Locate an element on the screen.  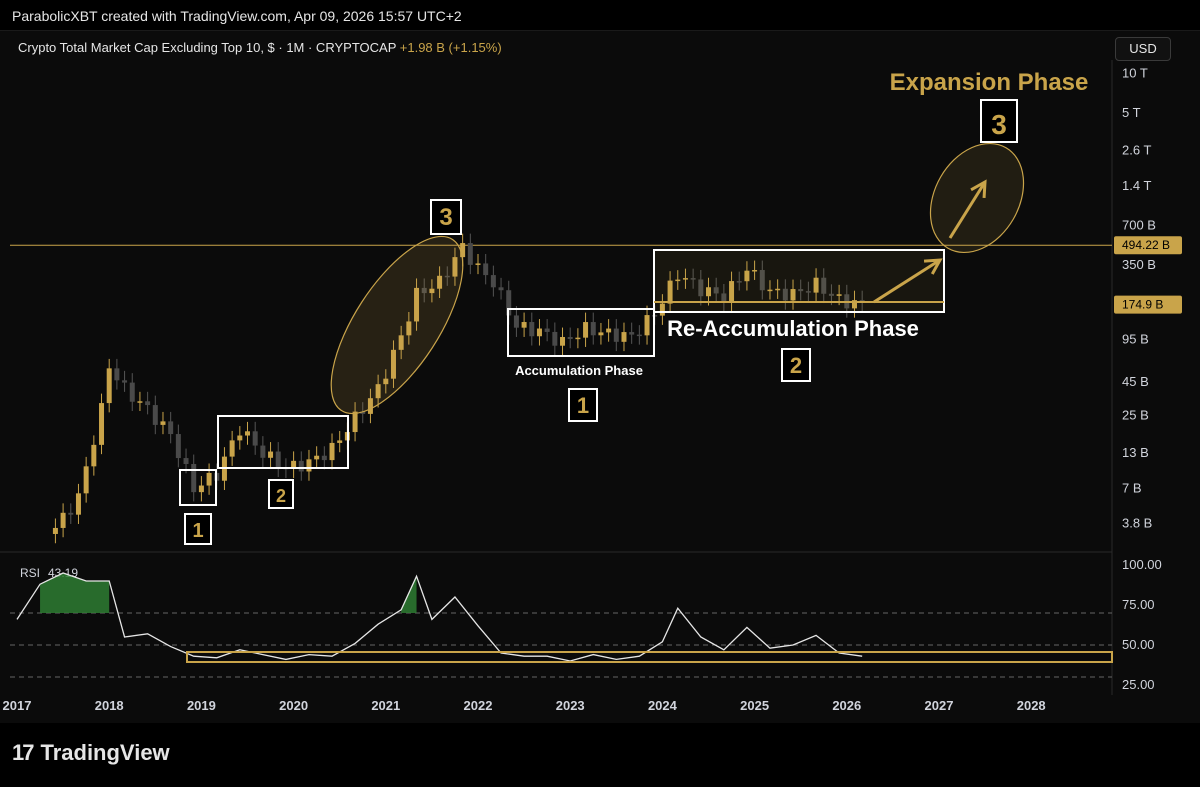
reaccumulation-phase-label: Re-Accumulation Phase is located at coordinates (793, 328).